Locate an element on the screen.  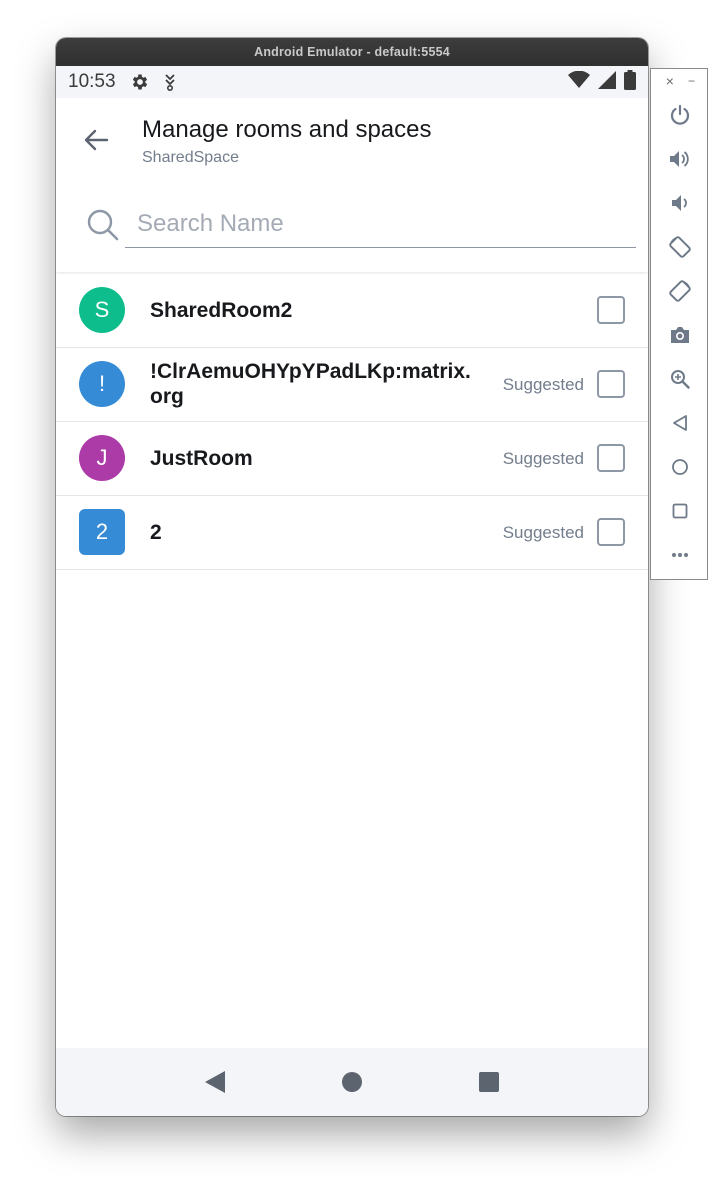
camera-icon is located at coordinates (680, 335).